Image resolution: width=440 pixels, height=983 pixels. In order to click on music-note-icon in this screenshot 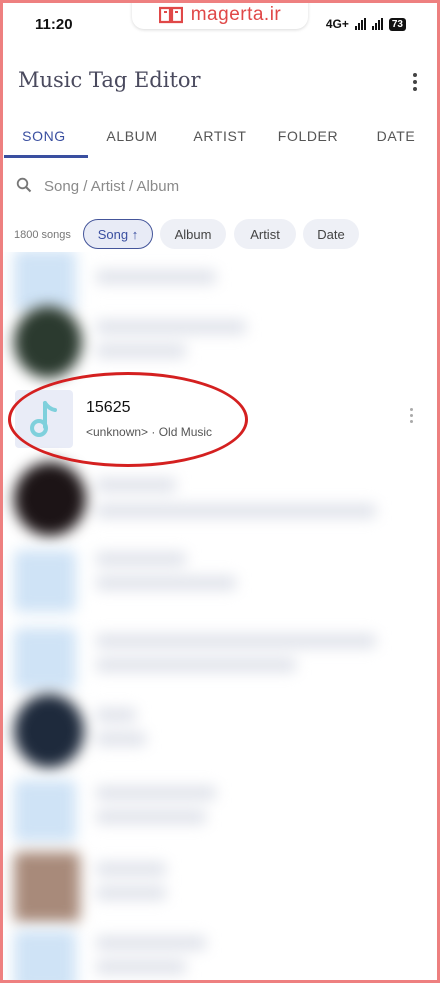, I will do `click(43, 419)`.